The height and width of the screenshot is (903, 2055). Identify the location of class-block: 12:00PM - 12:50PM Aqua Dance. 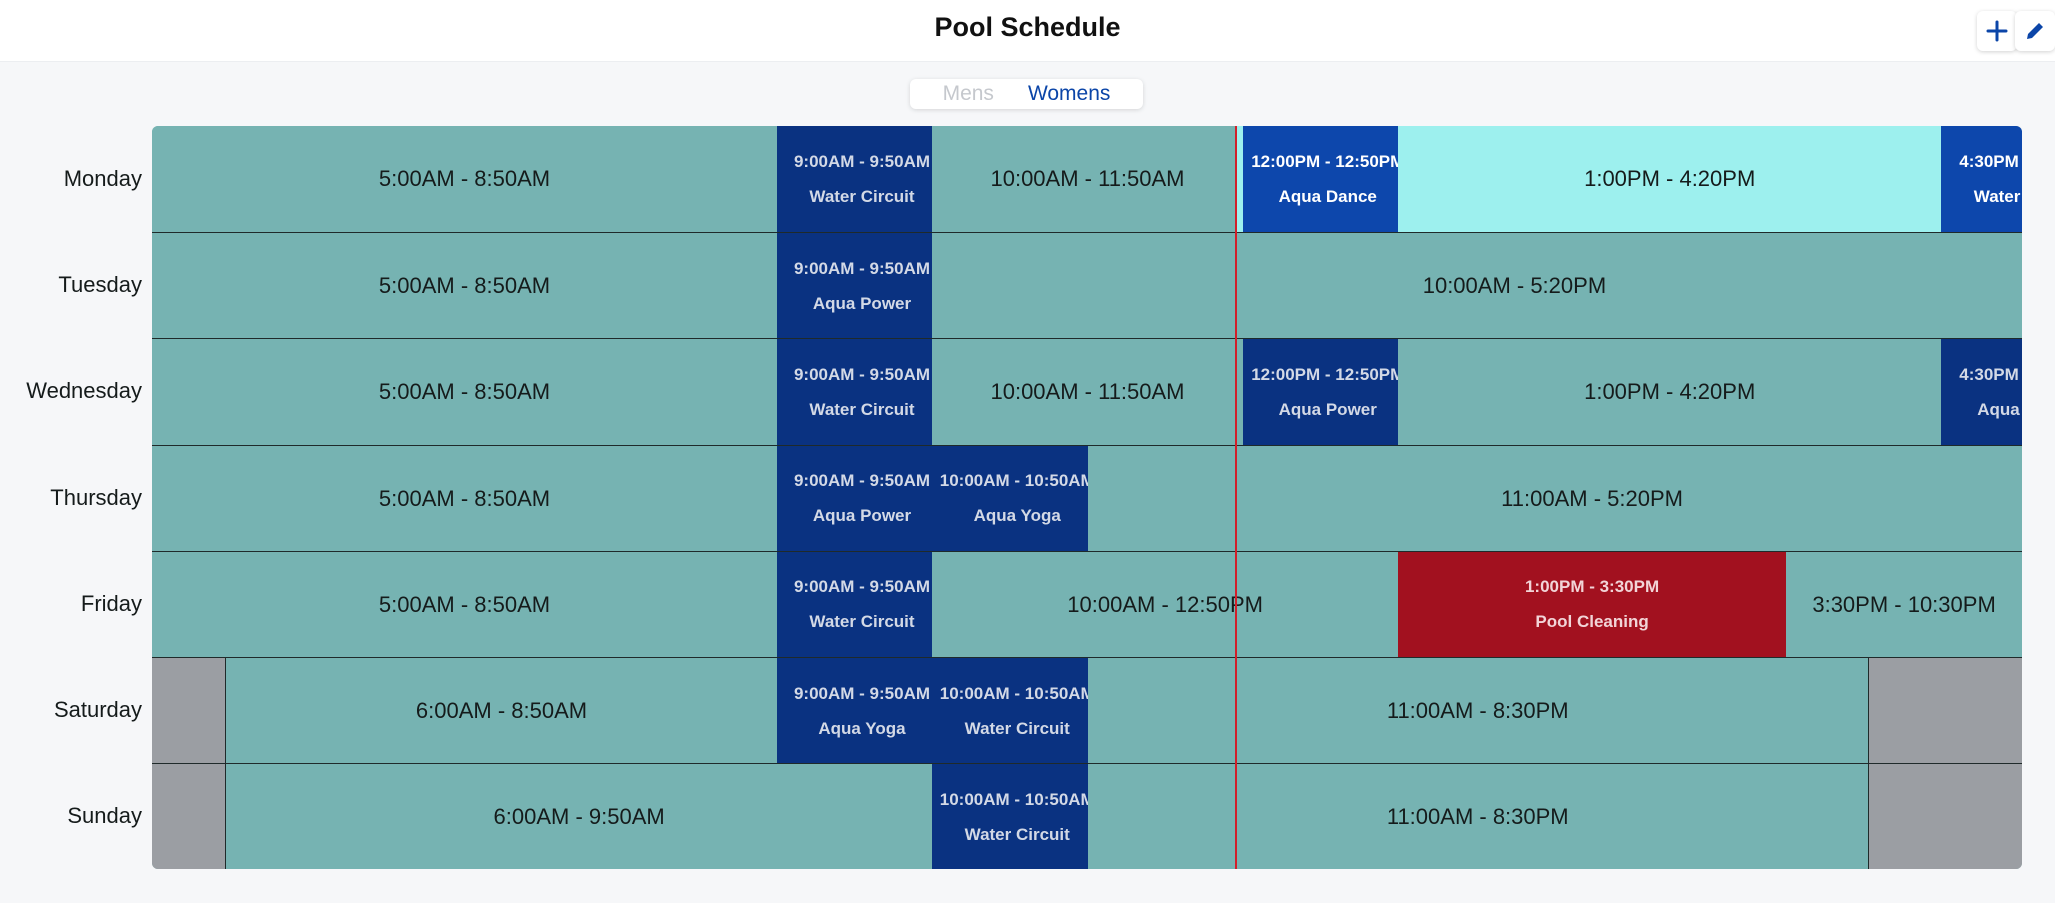
(1327, 179).